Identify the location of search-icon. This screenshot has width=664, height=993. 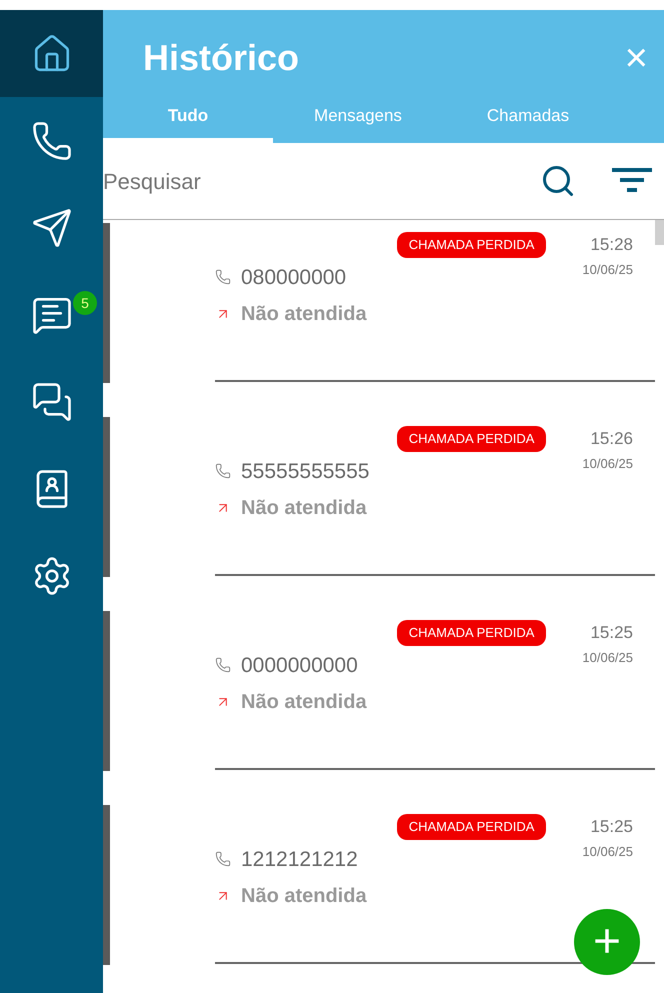
(558, 181).